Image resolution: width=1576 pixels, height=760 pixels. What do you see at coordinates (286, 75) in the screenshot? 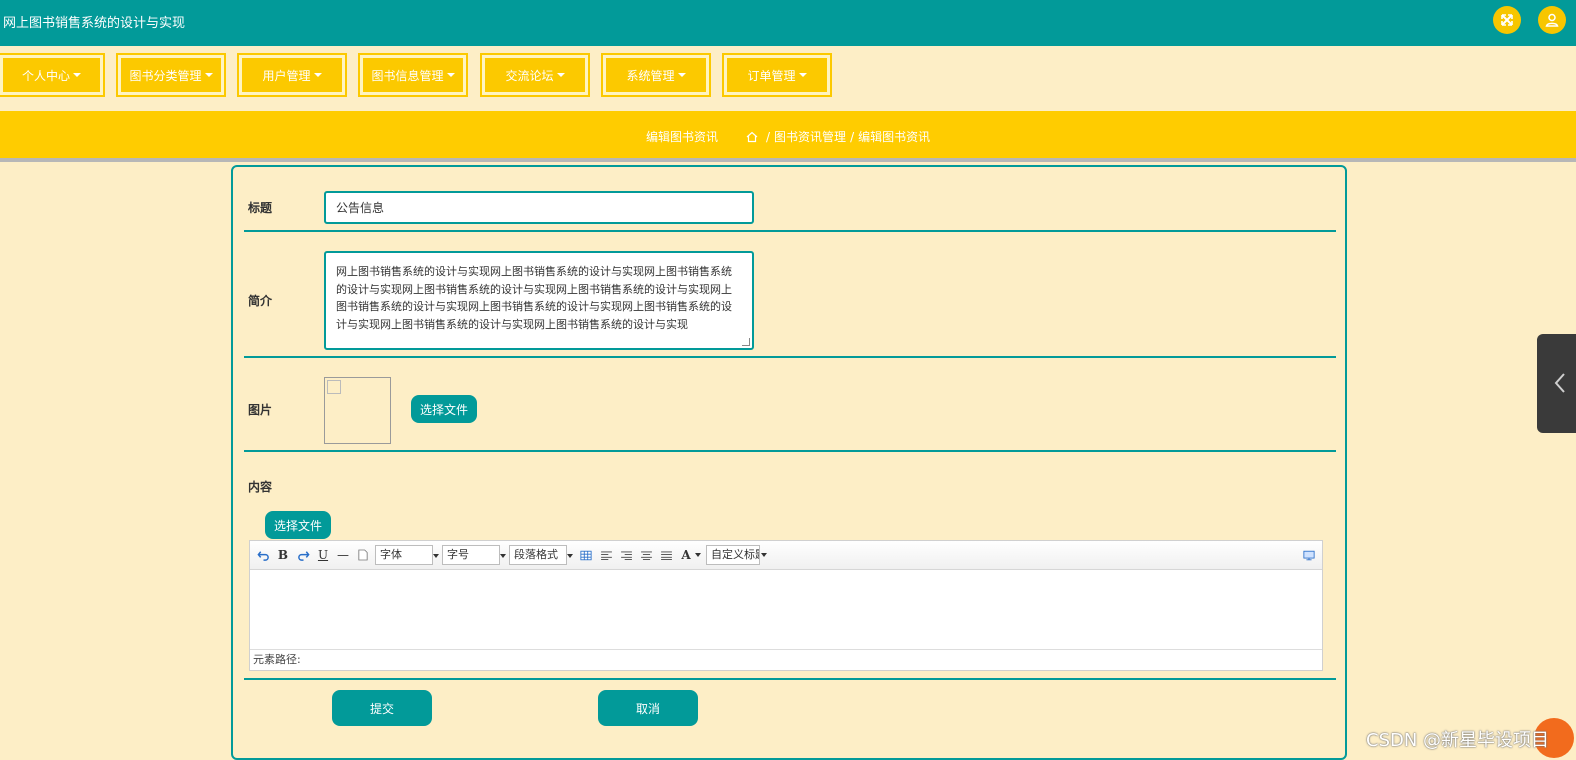
I see `nav-label: 用户管理` at bounding box center [286, 75].